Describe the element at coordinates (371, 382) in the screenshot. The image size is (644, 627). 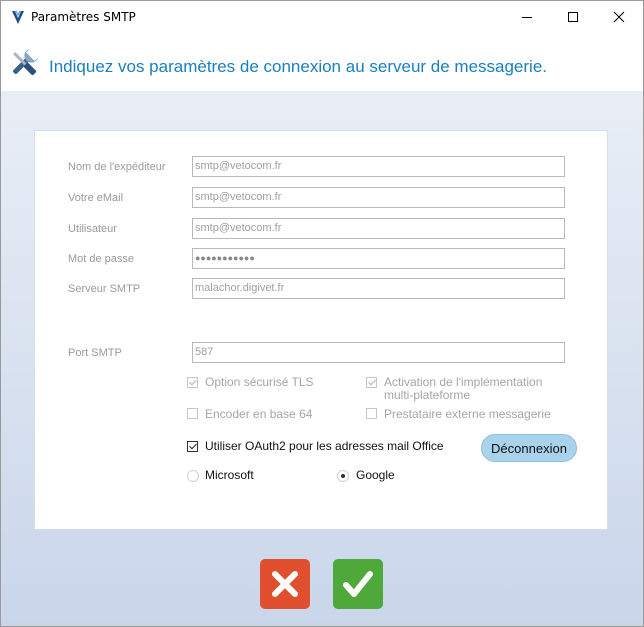
I see `multiplatform-checkbox` at that location.